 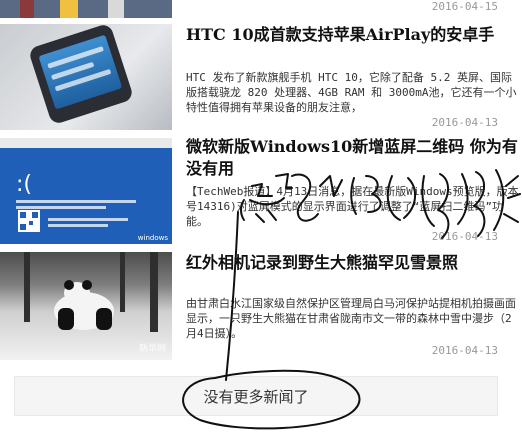 What do you see at coordinates (354, 263) in the screenshot?
I see `news-title: 红外相机记录到野生大熊猫罕见雪景照` at bounding box center [354, 263].